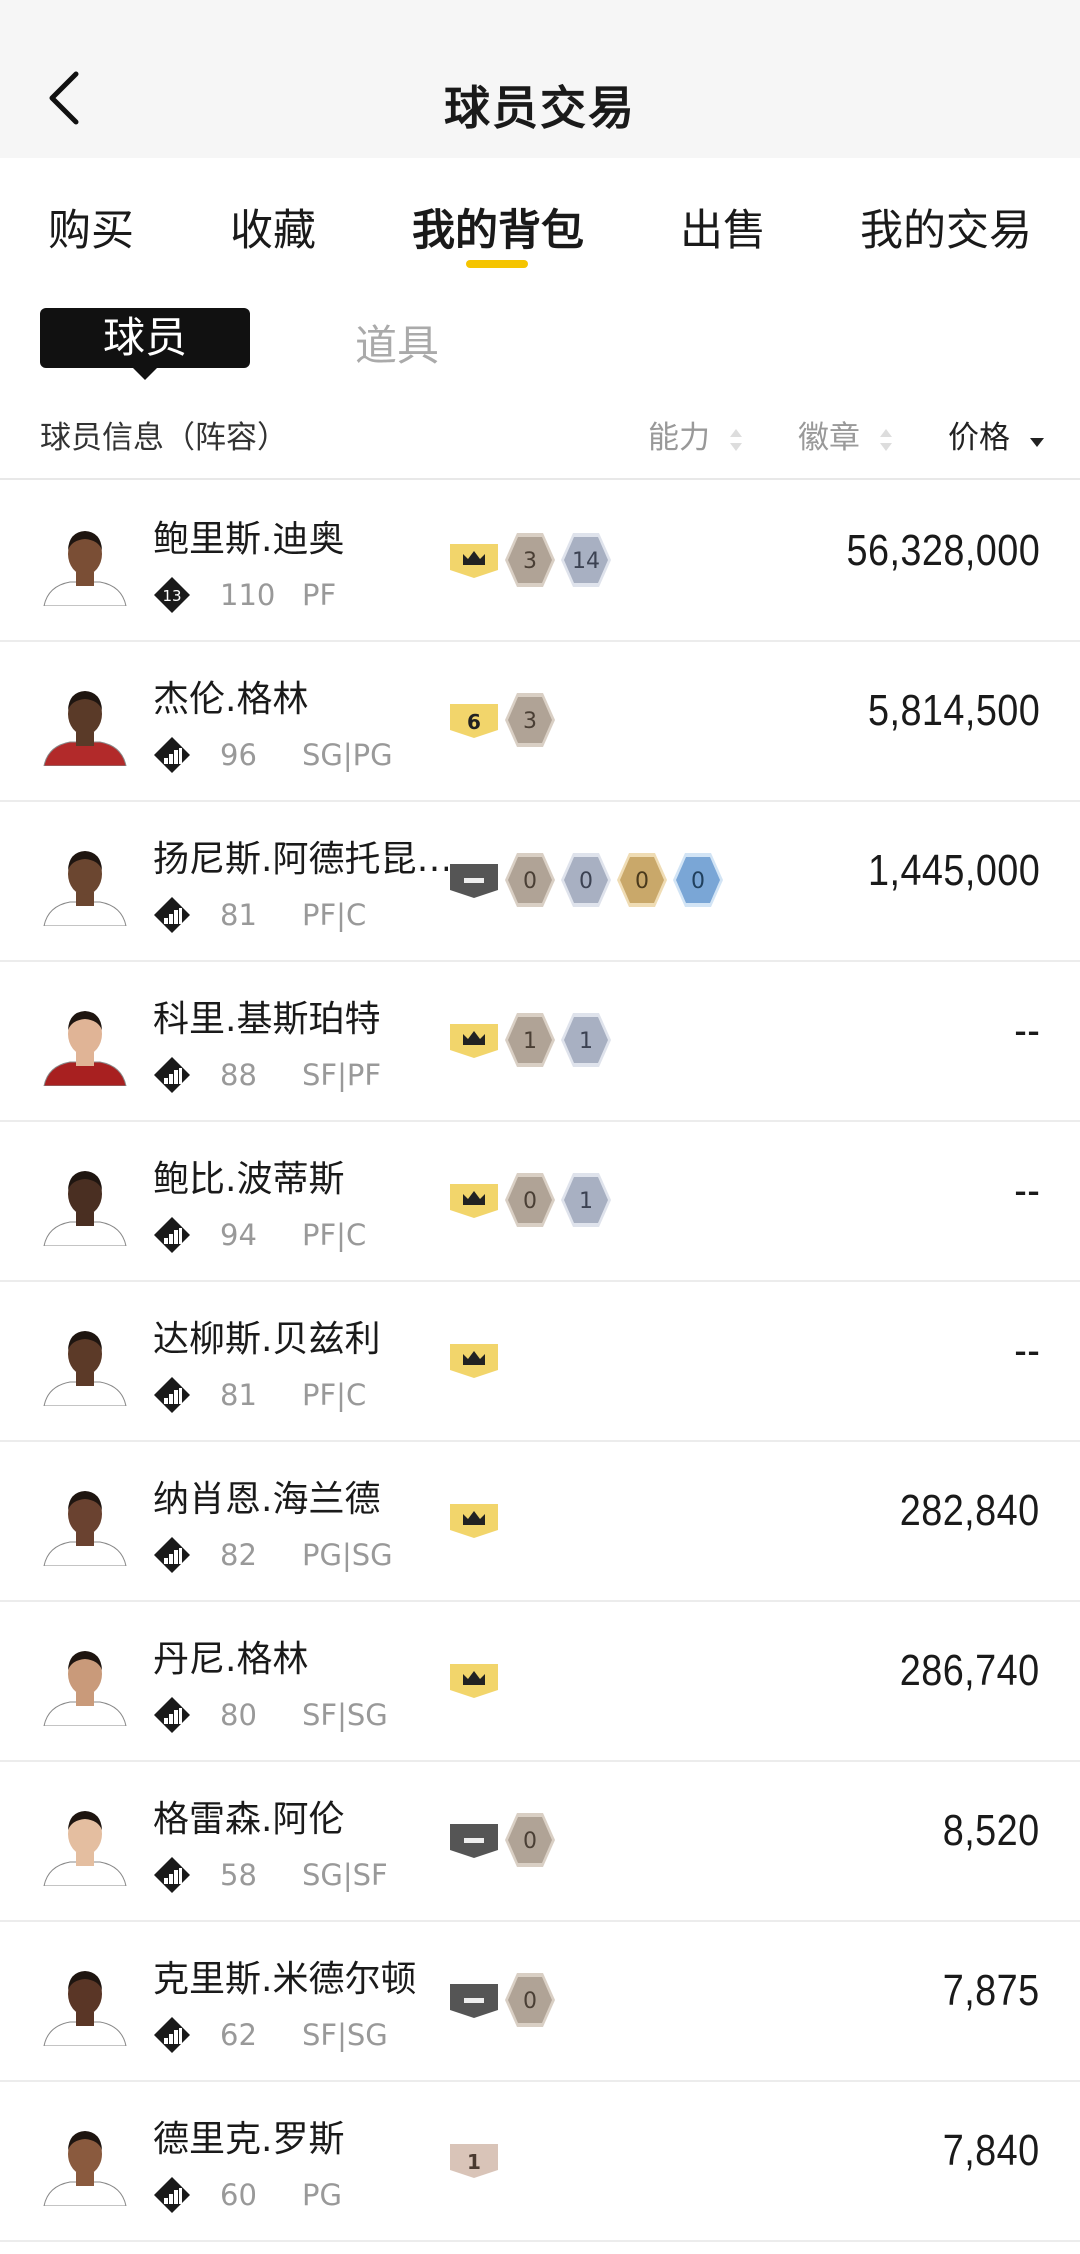  I want to click on subtab-players-label: 球员, so click(144, 337).